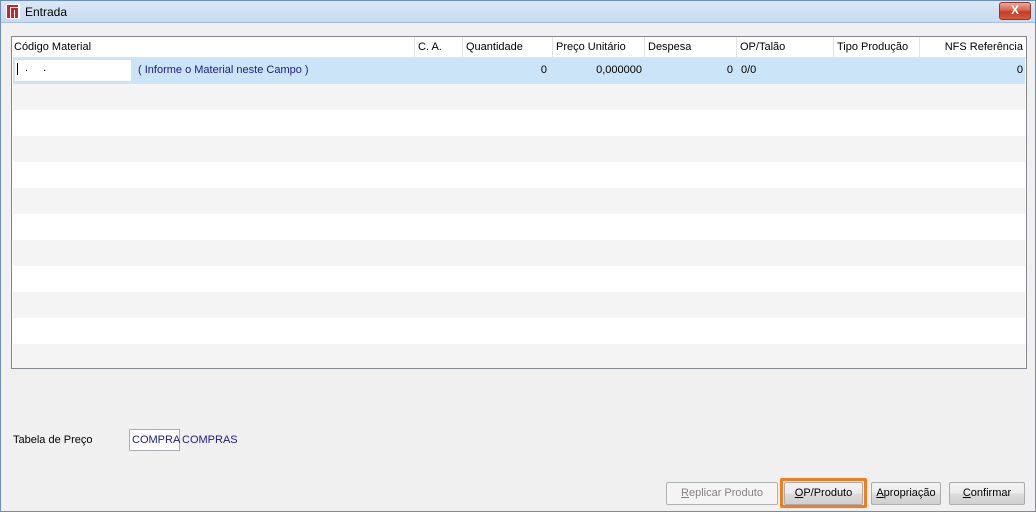  What do you see at coordinates (689, 71) in the screenshot?
I see `cell-despesa: 0` at bounding box center [689, 71].